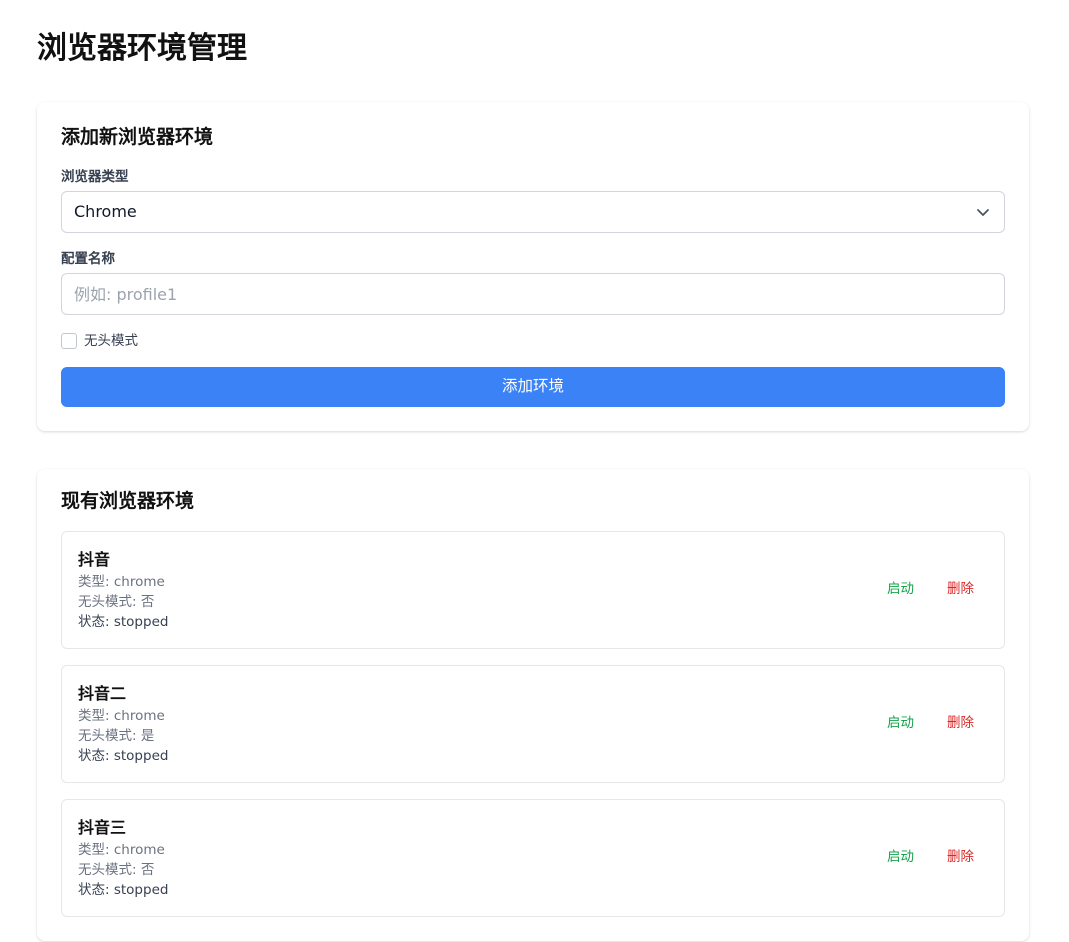  What do you see at coordinates (105, 211) in the screenshot?
I see `browser-type-value: Chrome` at bounding box center [105, 211].